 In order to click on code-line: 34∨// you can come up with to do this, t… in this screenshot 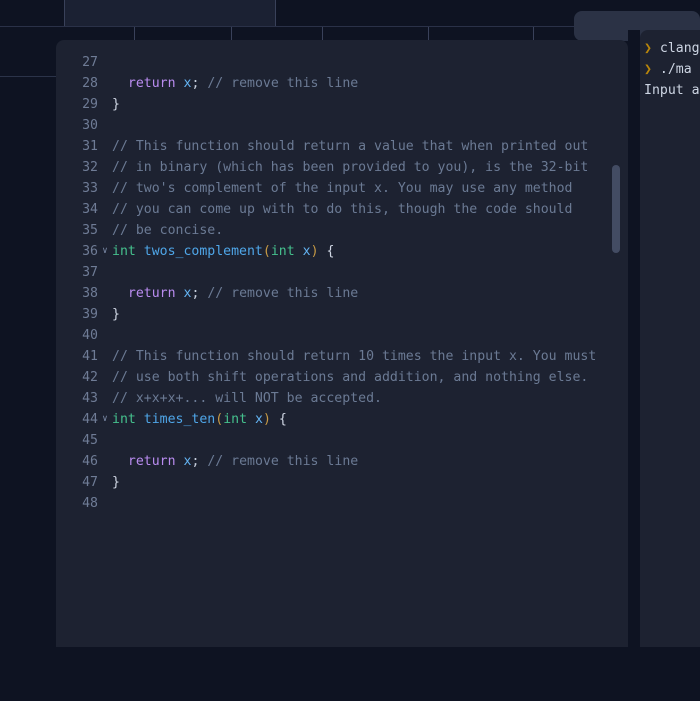, I will do `click(342, 209)`.